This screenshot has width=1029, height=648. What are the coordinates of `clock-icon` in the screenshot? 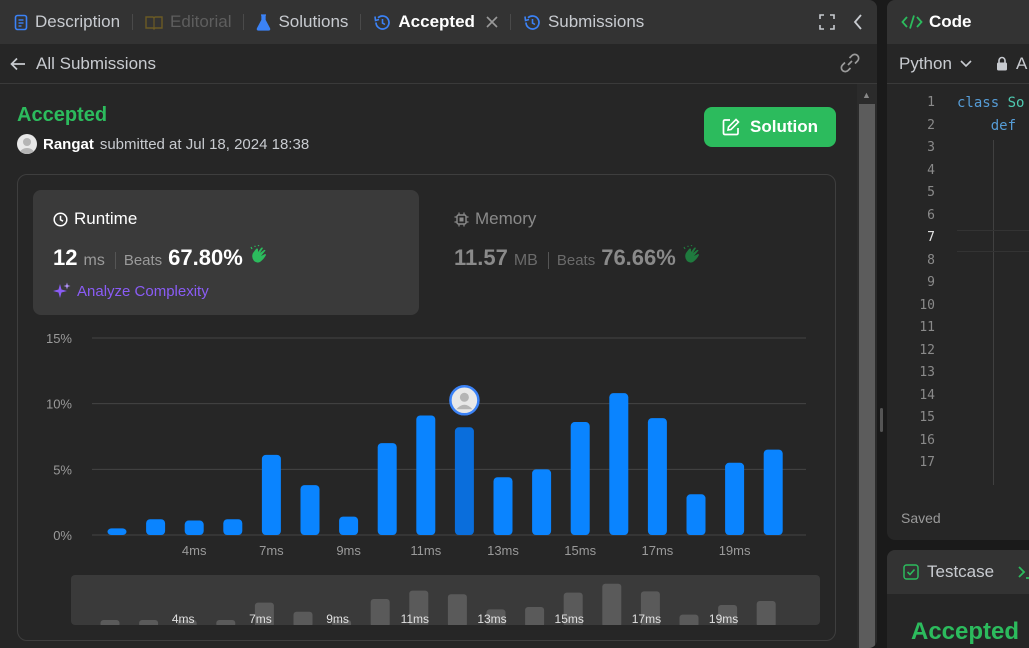 It's located at (60, 219).